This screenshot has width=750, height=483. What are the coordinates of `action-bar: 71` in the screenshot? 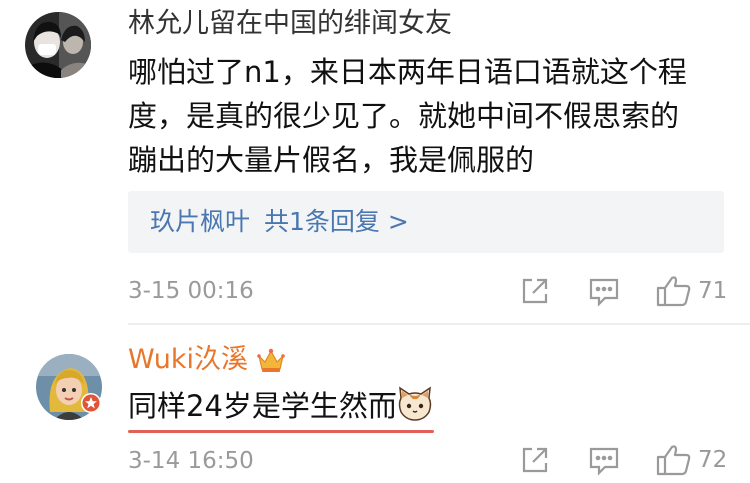 It's located at (375, 291).